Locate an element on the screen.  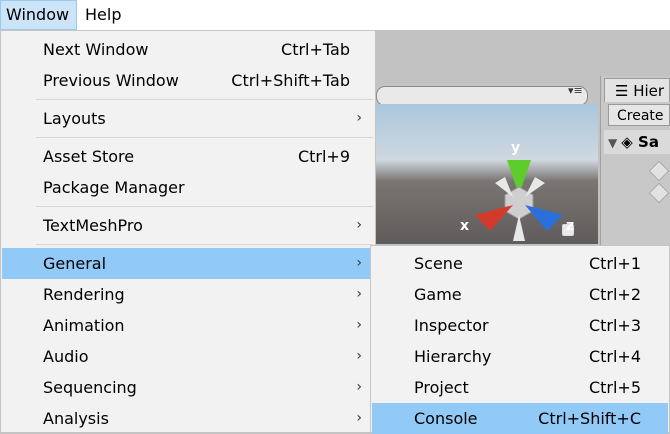
submenu-item-shortcut: Ctrl+Shift+C is located at coordinates (589, 418).